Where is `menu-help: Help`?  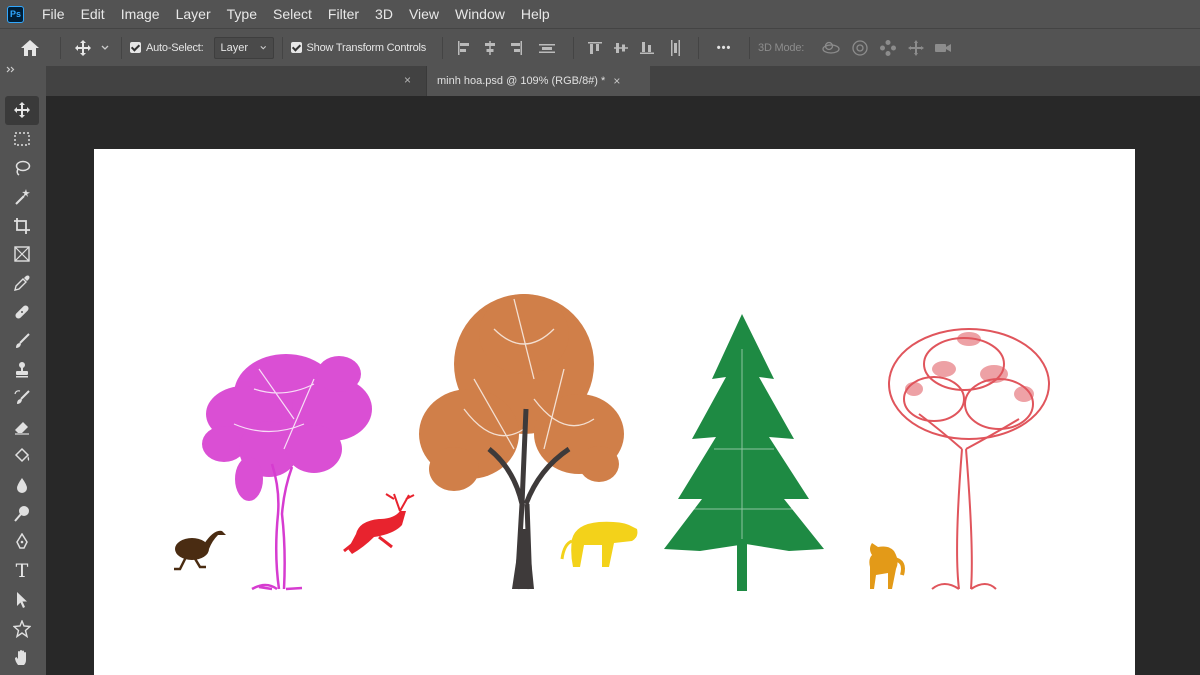
menu-help: Help is located at coordinates (535, 14).